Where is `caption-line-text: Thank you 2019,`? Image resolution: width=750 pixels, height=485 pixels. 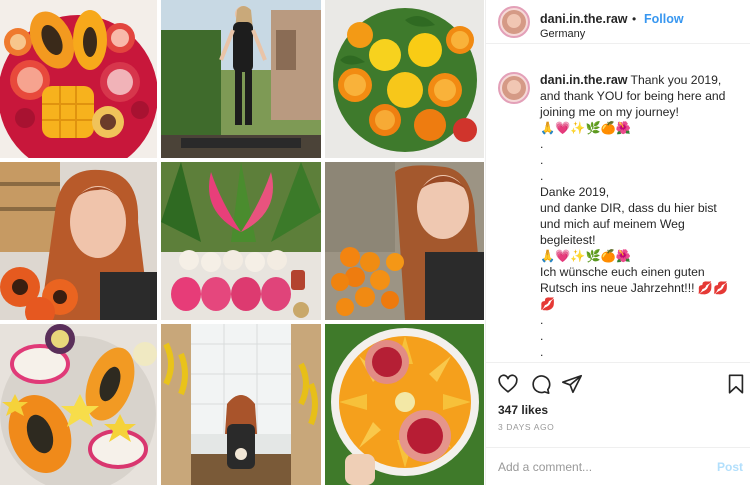
caption-line-text: Thank you 2019, is located at coordinates (676, 80).